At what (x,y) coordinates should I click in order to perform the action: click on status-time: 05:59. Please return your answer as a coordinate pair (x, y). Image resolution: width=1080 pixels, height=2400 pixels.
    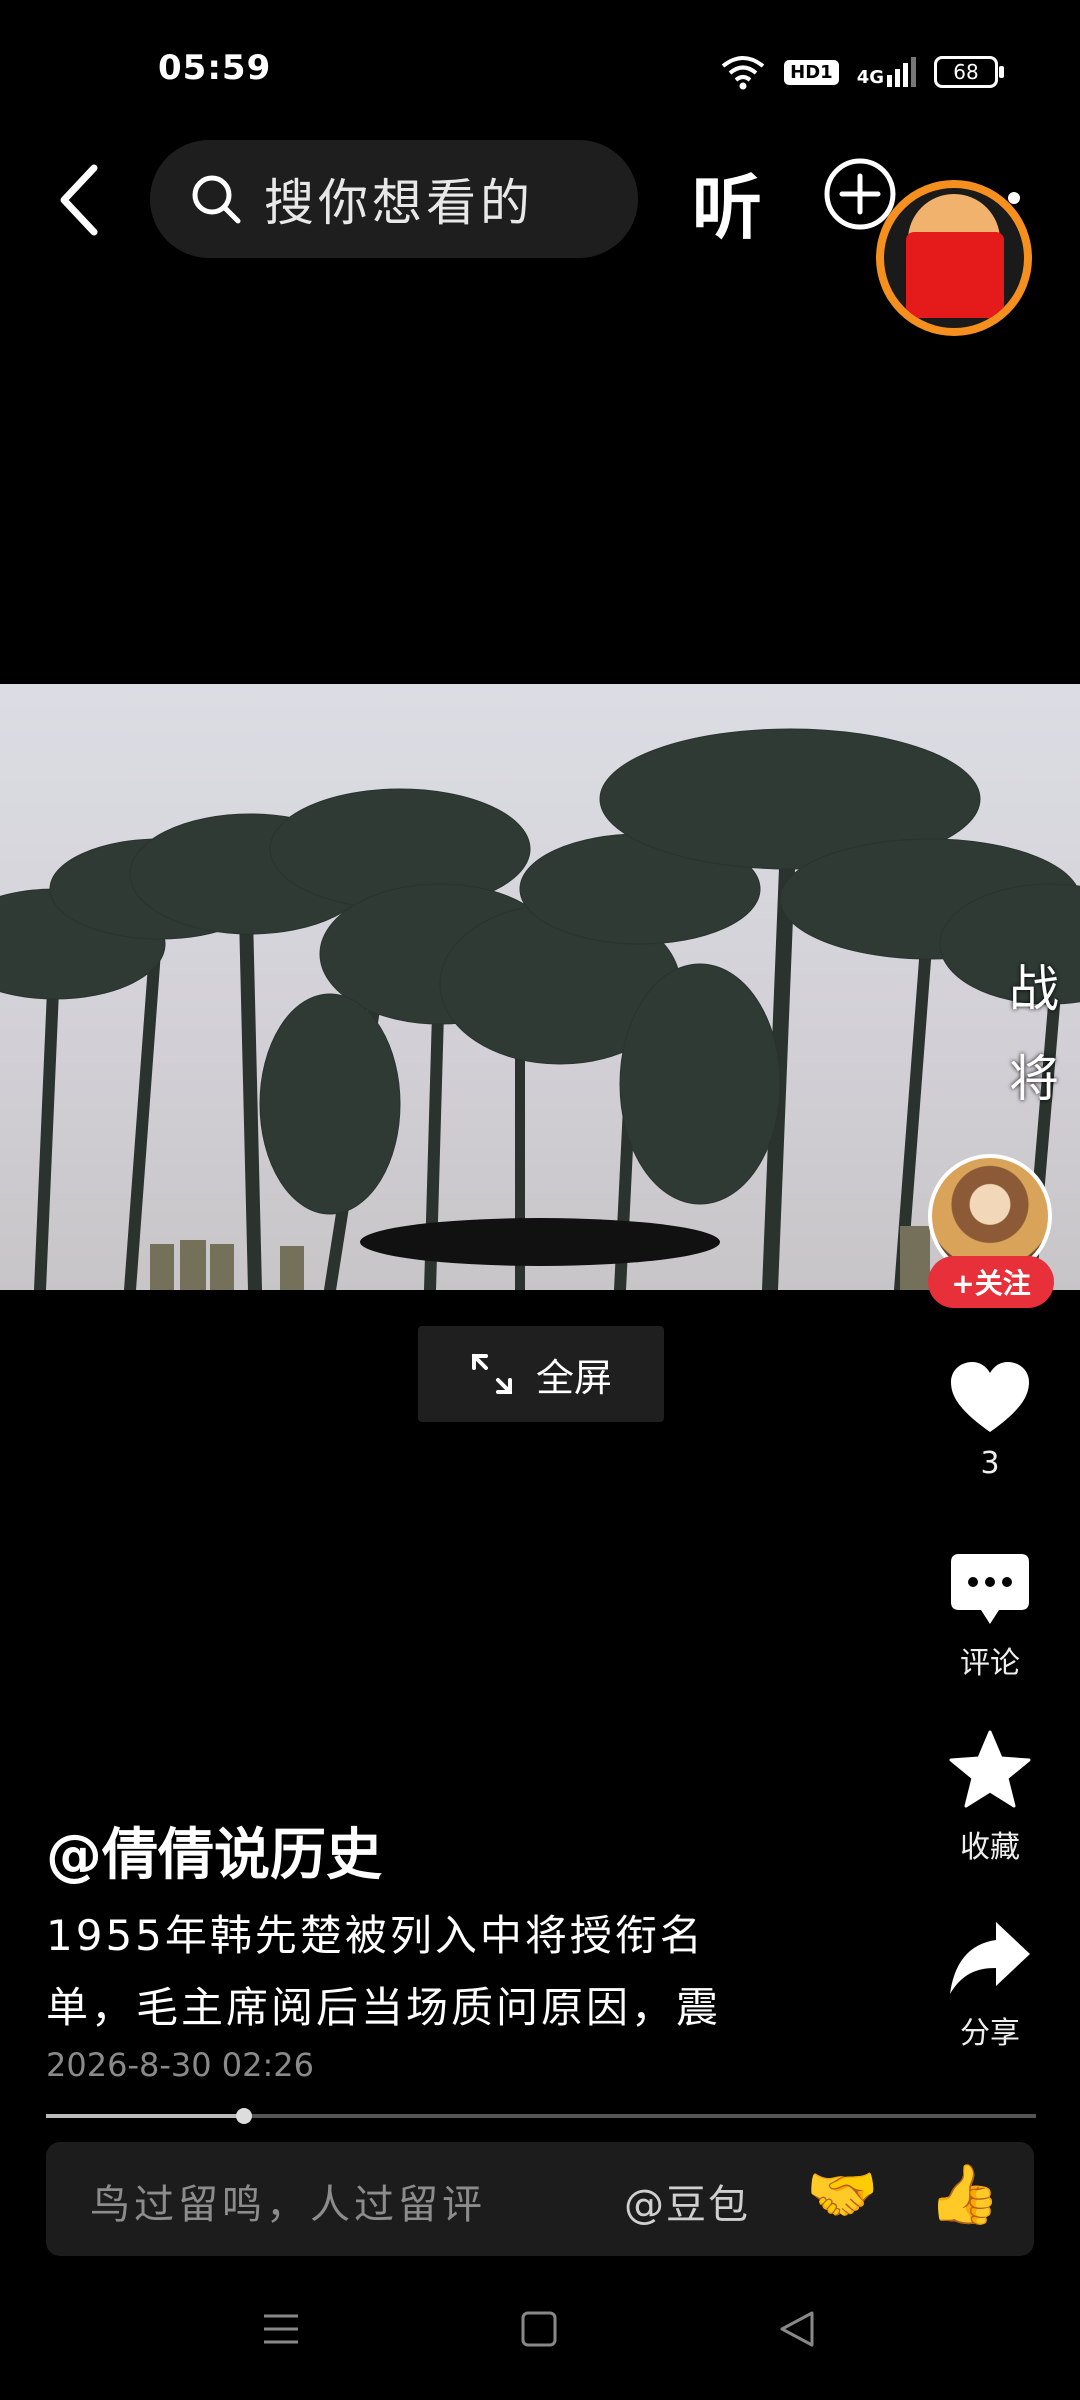
    Looking at the image, I should click on (215, 68).